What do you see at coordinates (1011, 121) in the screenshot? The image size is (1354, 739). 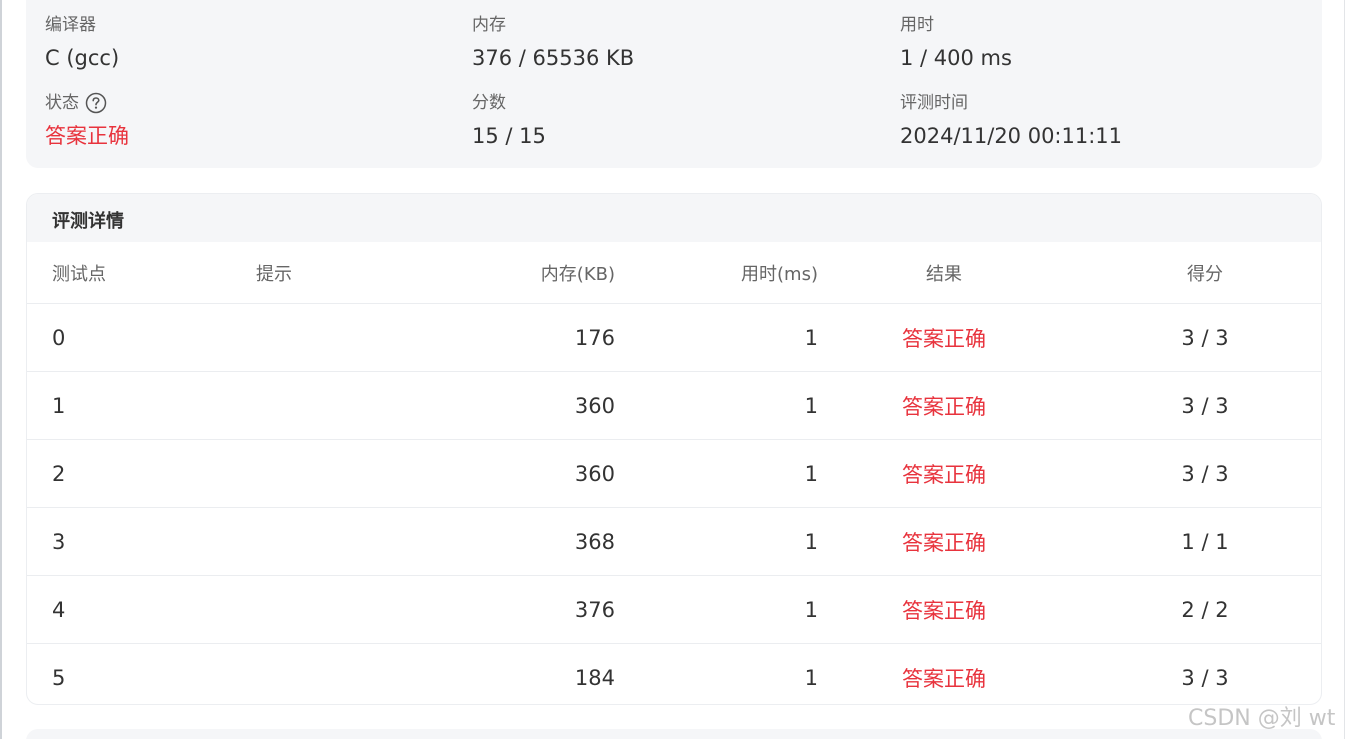 I see `judge-time-item: 评测时间 2024/11/20 00:11:11` at bounding box center [1011, 121].